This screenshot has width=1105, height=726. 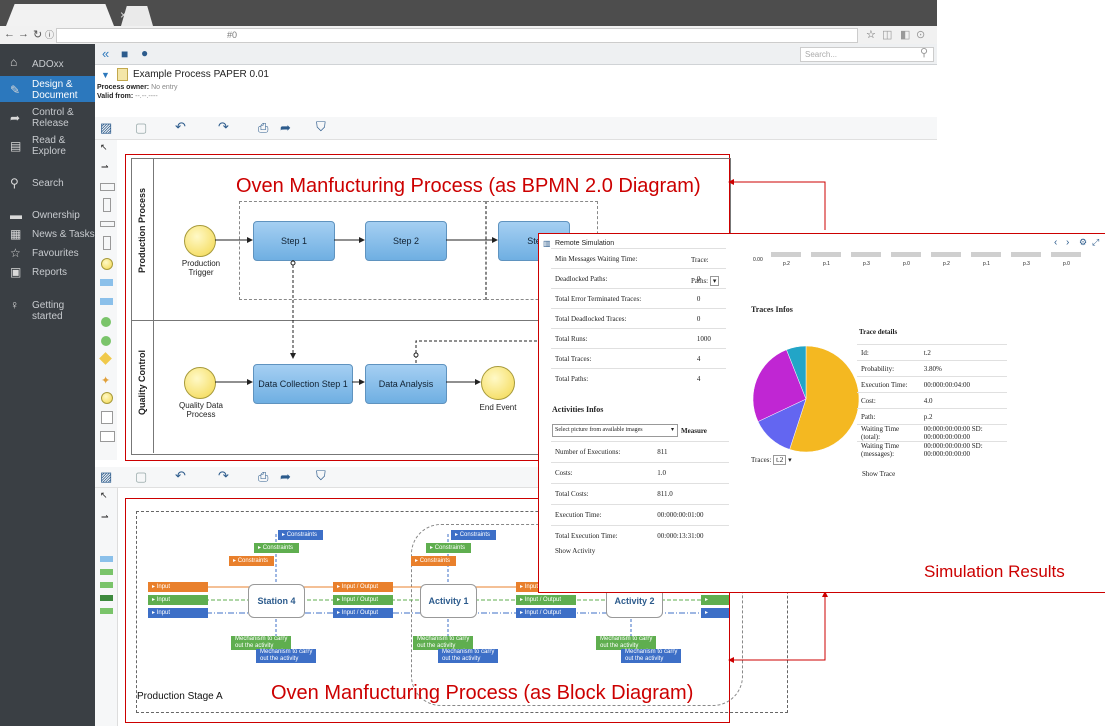 What do you see at coordinates (285, 128) in the screenshot?
I see `export-icon: ➦` at bounding box center [285, 128].